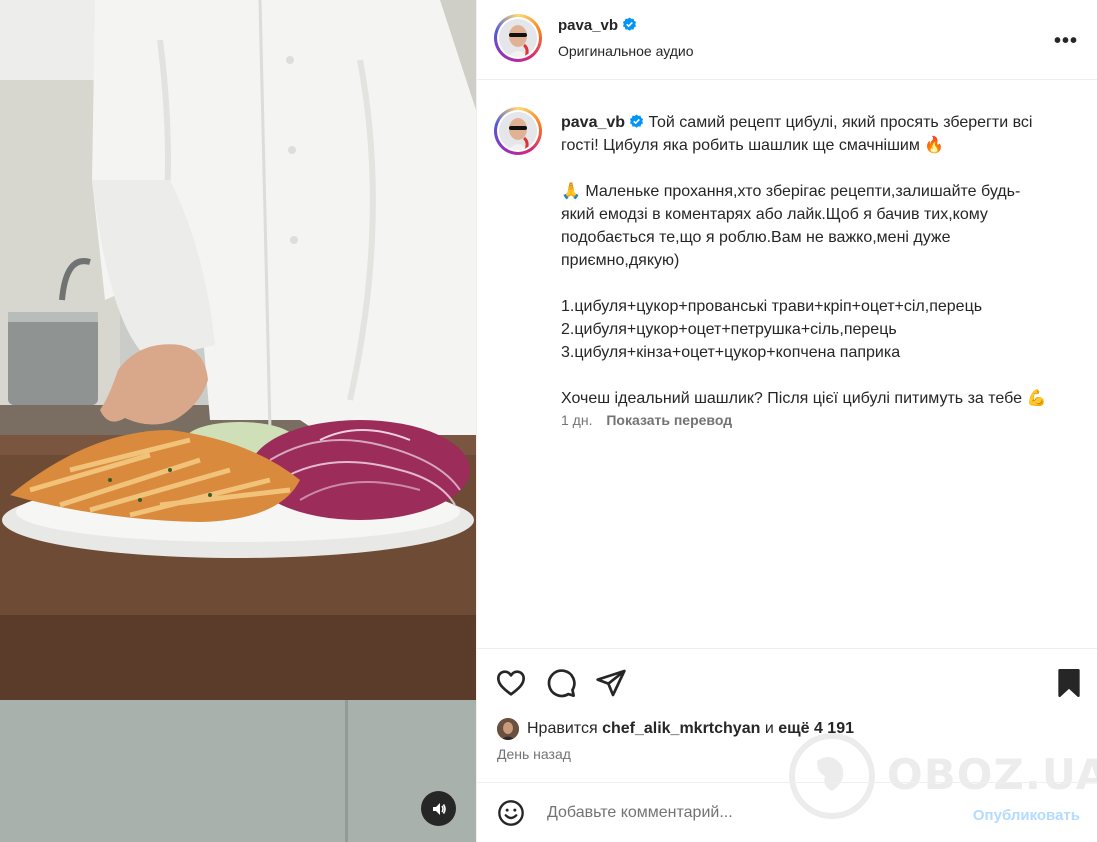  What do you see at coordinates (681, 729) in the screenshot?
I see `liker-username: chef_alik_mkrtchyan` at bounding box center [681, 729].